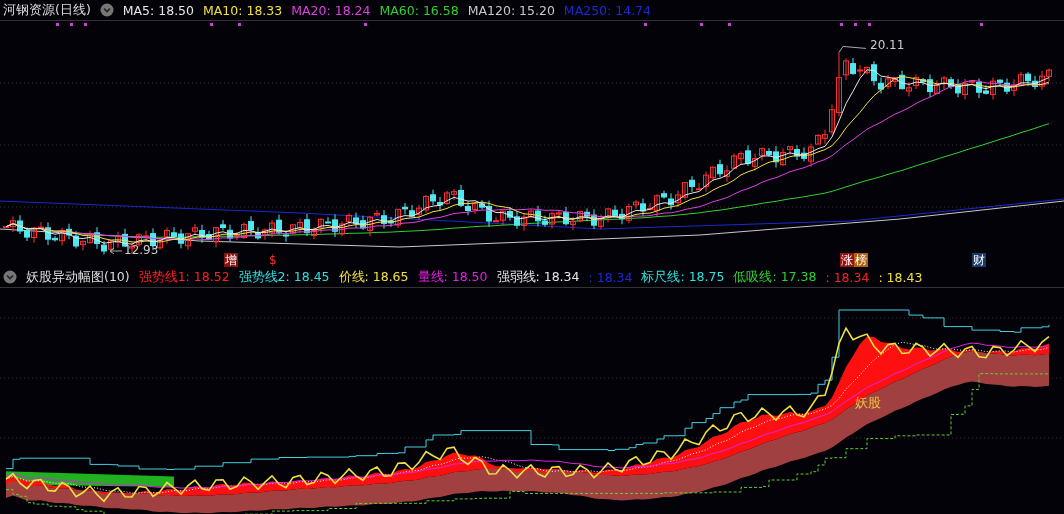  What do you see at coordinates (607, 10) in the screenshot?
I see `indicator-value: MA250: 14.74` at bounding box center [607, 10].